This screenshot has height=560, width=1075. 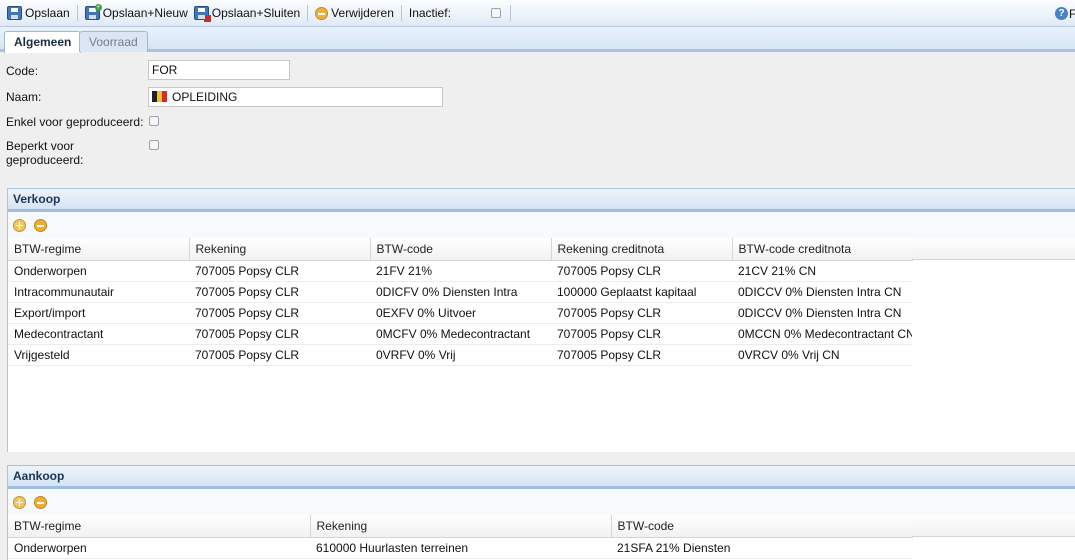 What do you see at coordinates (822, 249) in the screenshot?
I see `column-header: BTW-code creditnota` at bounding box center [822, 249].